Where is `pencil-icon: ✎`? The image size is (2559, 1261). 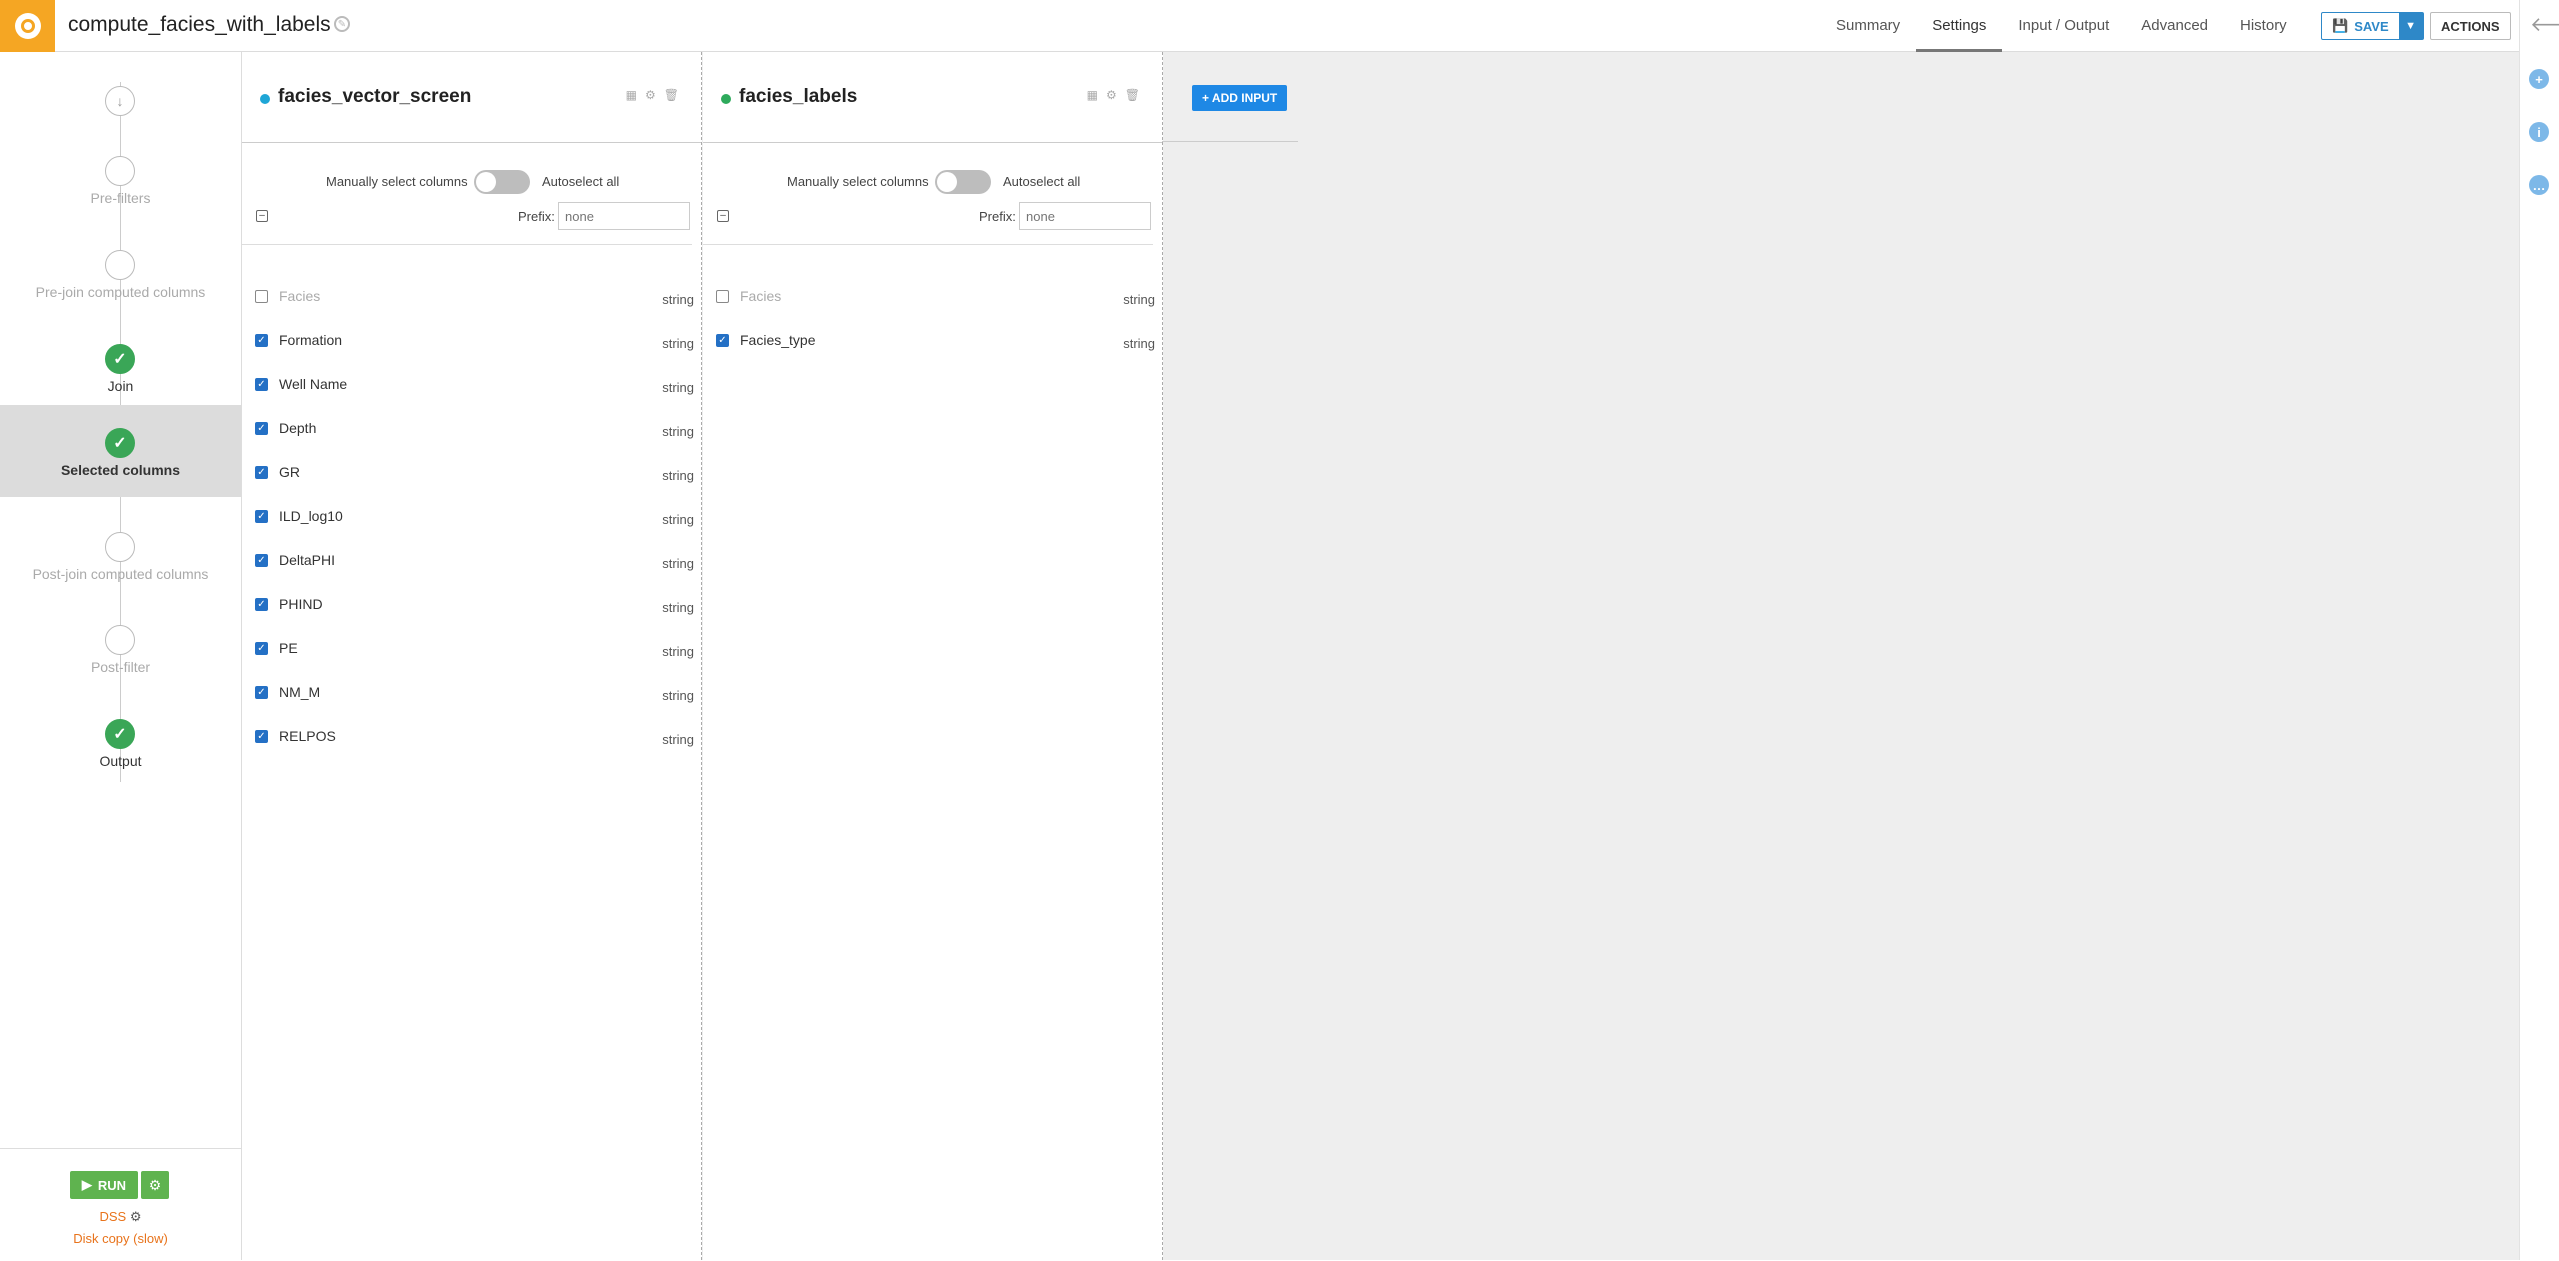
pencil-icon: ✎ is located at coordinates (342, 24).